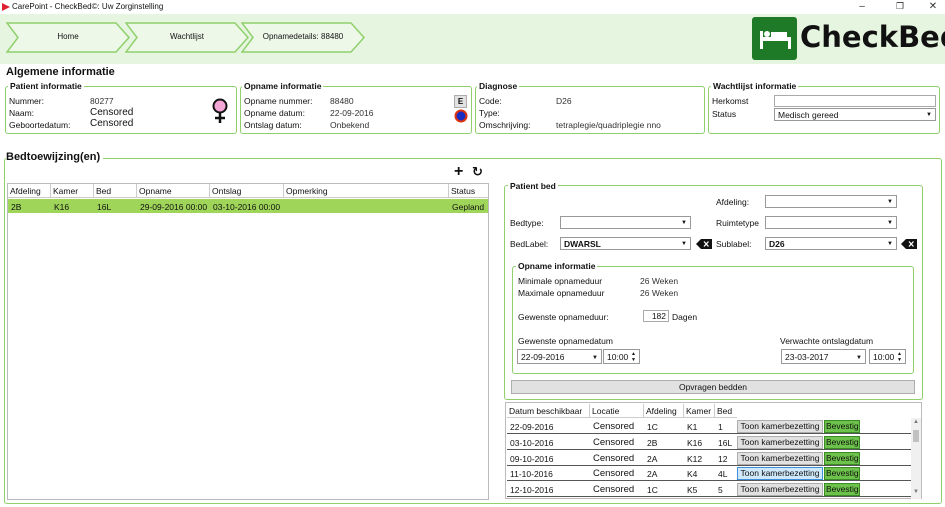 The image size is (945, 507). Describe the element at coordinates (527, 223) in the screenshot. I see `bedtype-label: Bedtype:` at that location.